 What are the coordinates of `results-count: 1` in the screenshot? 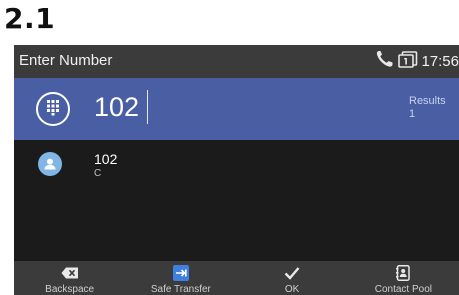 It's located at (412, 114).